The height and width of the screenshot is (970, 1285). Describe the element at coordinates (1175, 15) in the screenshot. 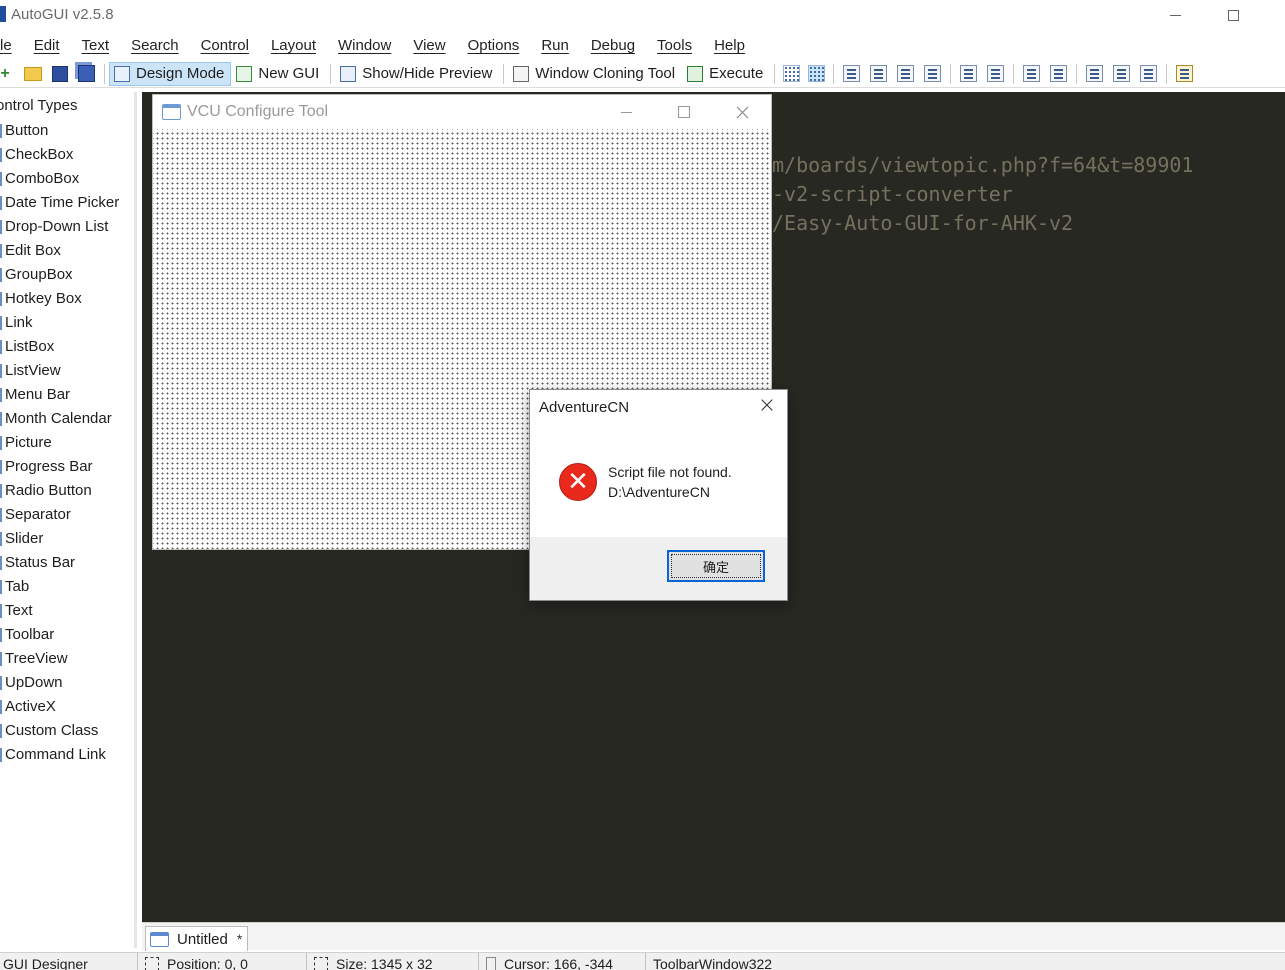

I see `minimize-button` at that location.